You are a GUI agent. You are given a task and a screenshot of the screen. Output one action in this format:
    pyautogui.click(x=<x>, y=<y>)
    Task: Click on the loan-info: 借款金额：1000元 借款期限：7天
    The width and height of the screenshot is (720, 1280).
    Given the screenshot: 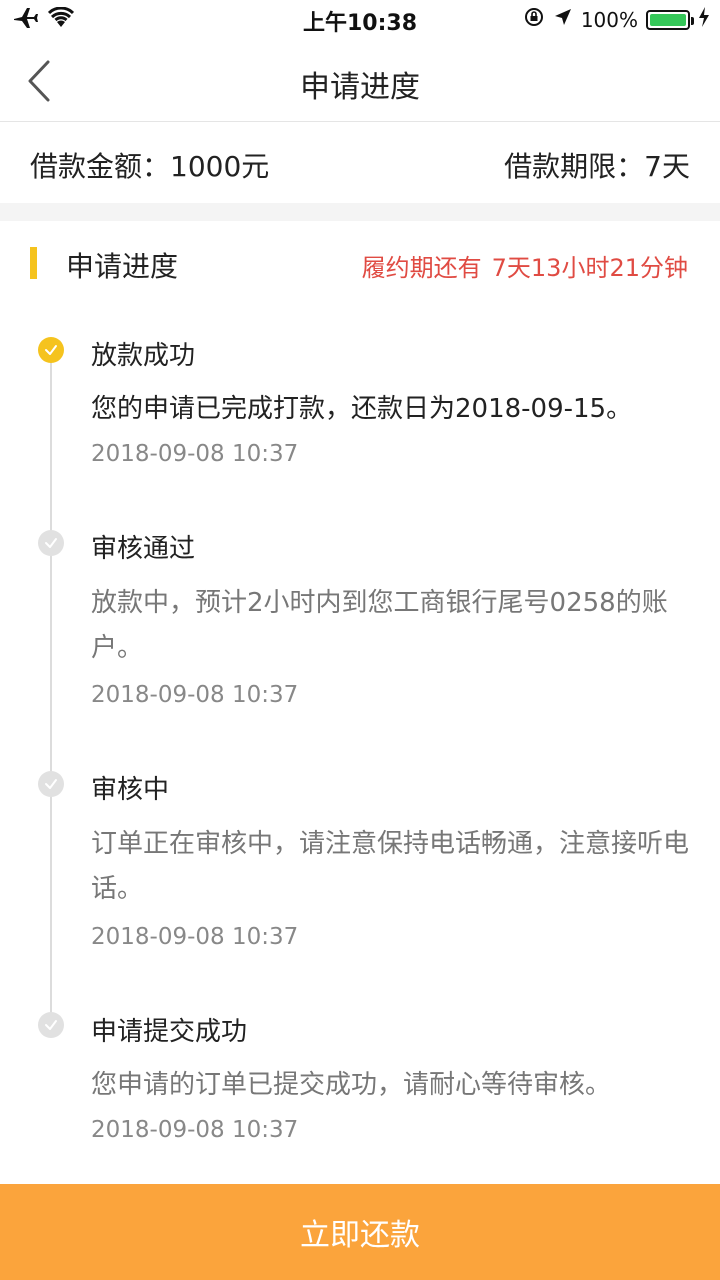 What is the action you would take?
    pyautogui.click(x=360, y=163)
    